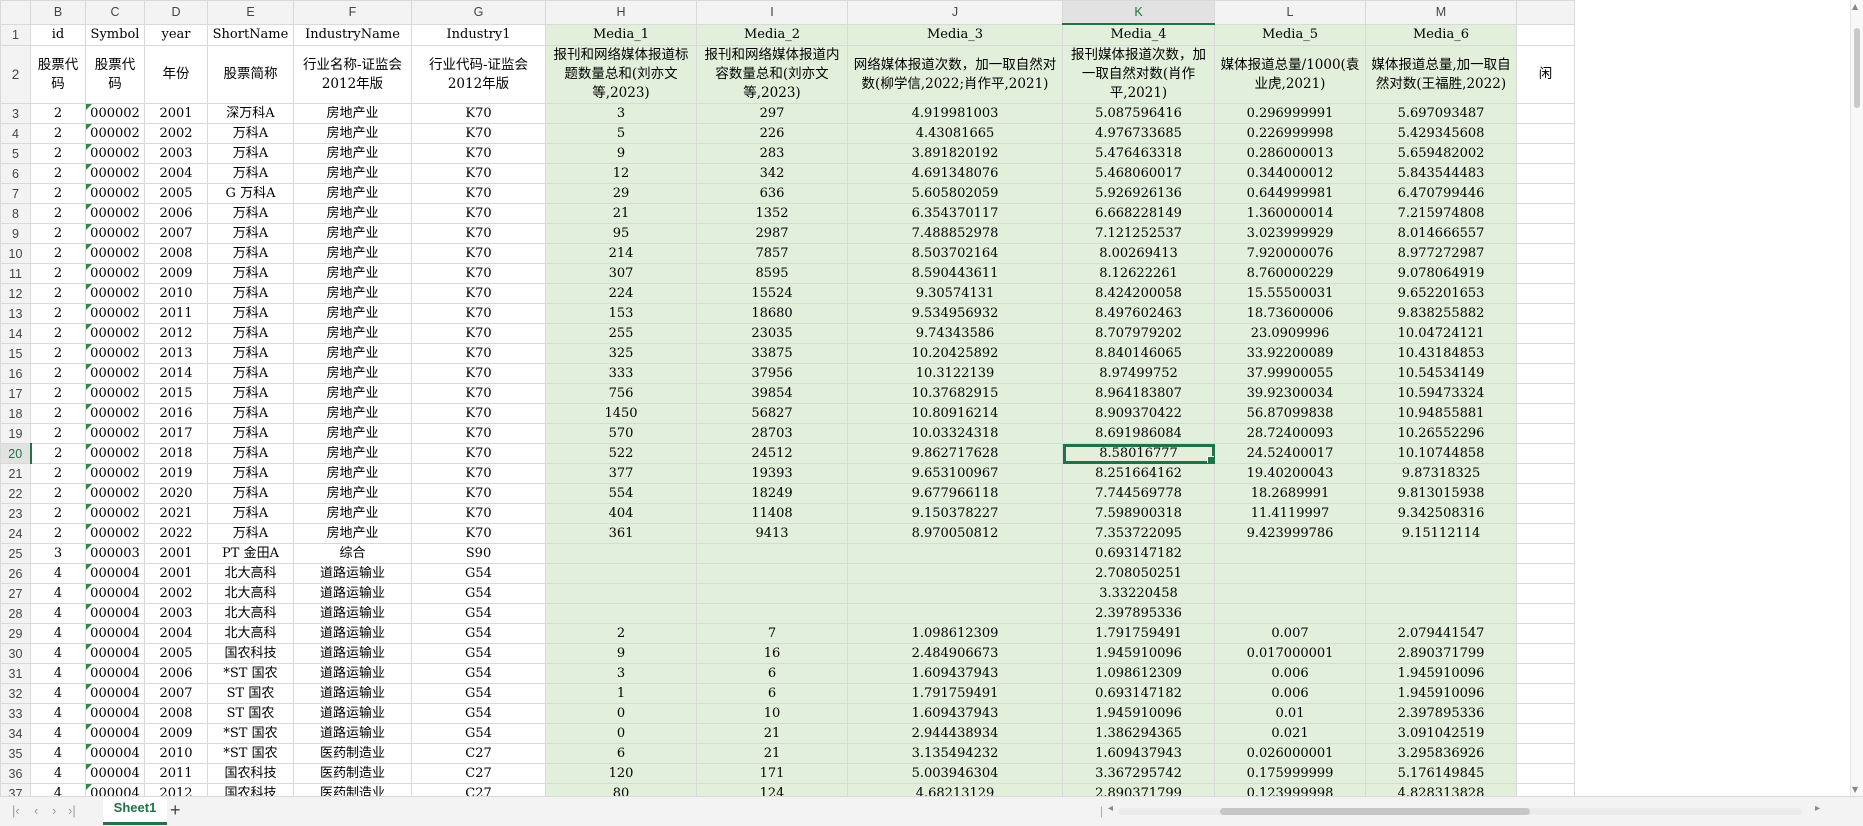  What do you see at coordinates (772, 493) in the screenshot?
I see `table-cell: 18249` at bounding box center [772, 493].